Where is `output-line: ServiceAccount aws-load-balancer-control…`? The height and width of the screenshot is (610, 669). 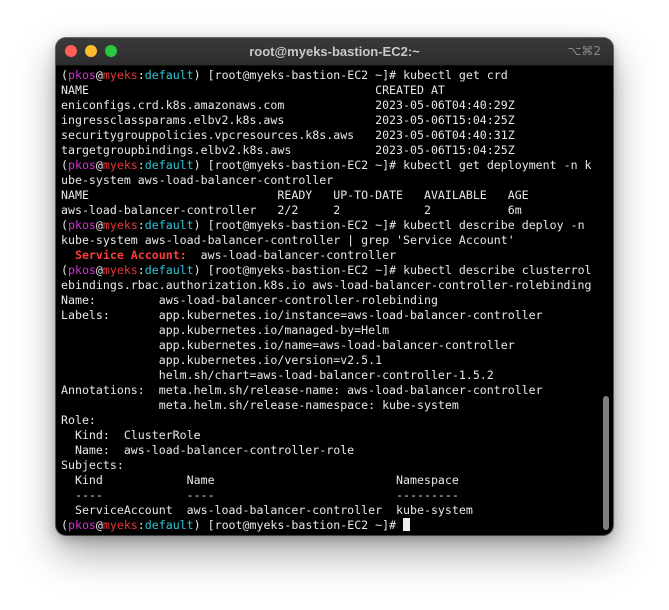 output-line: ServiceAccount aws-load-balancer-control… is located at coordinates (267, 510).